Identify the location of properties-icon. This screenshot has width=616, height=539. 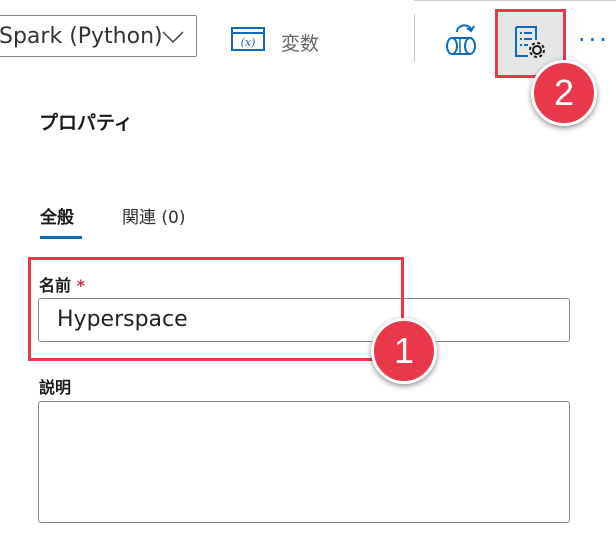
(530, 42).